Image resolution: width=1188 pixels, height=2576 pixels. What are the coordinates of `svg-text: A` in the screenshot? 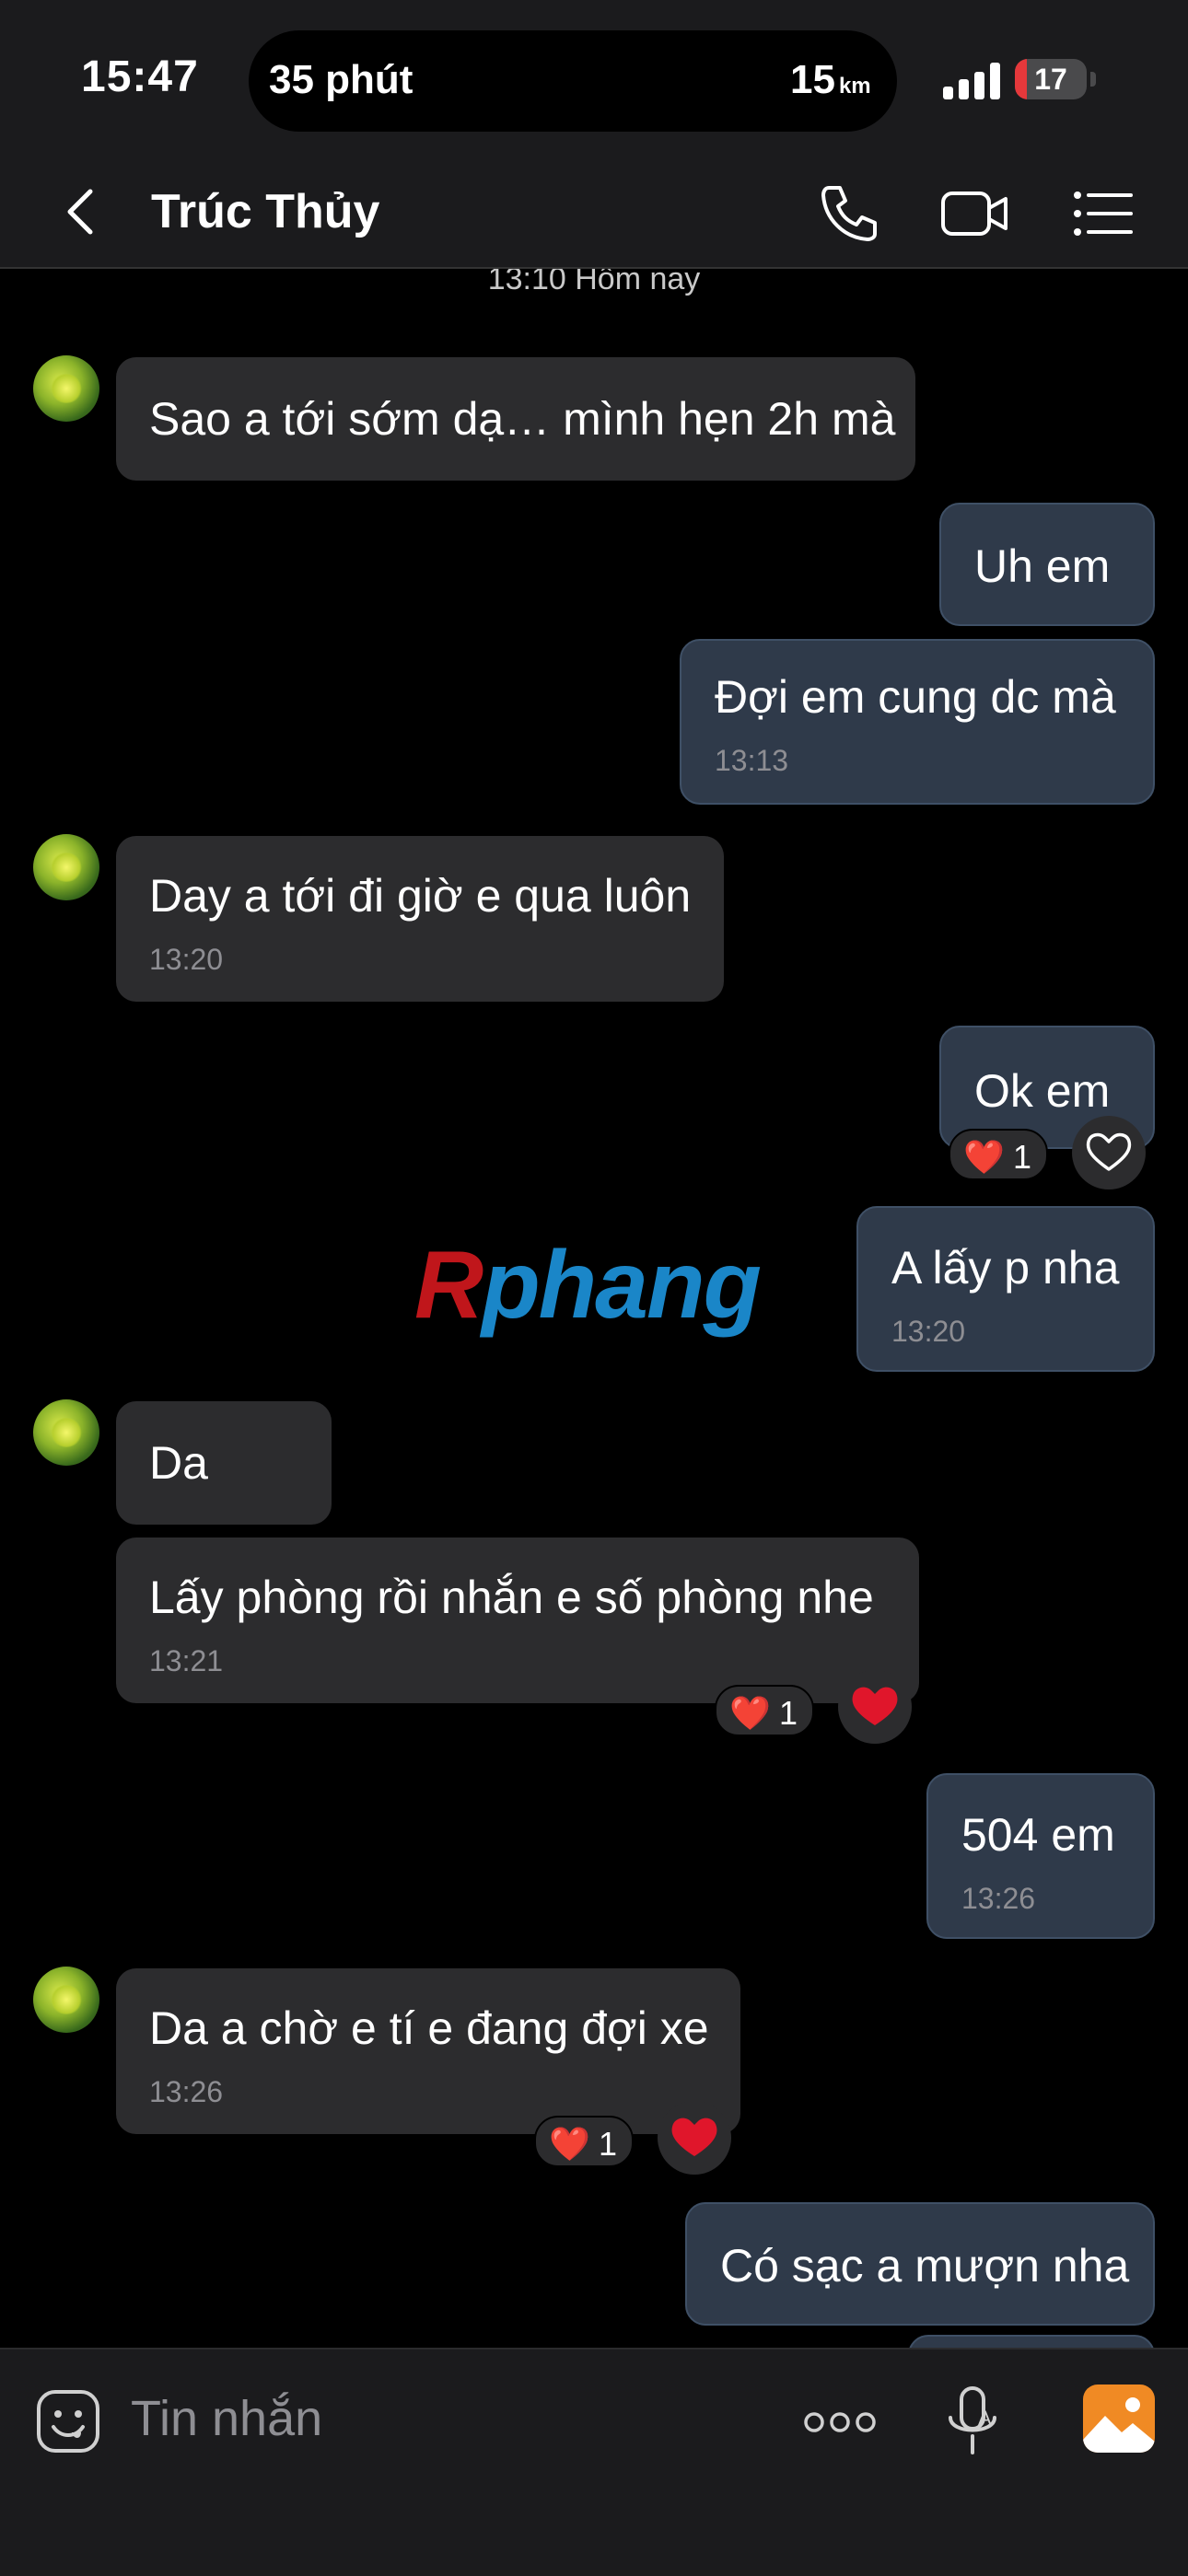 It's located at (985, 2418).